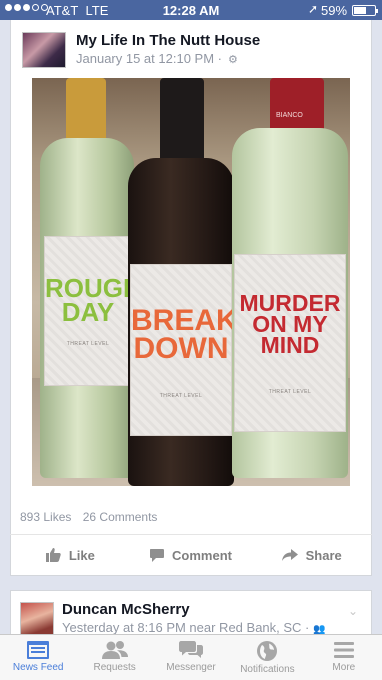 Image resolution: width=382 pixels, height=680 pixels. I want to click on comment-label: Comment, so click(202, 555).